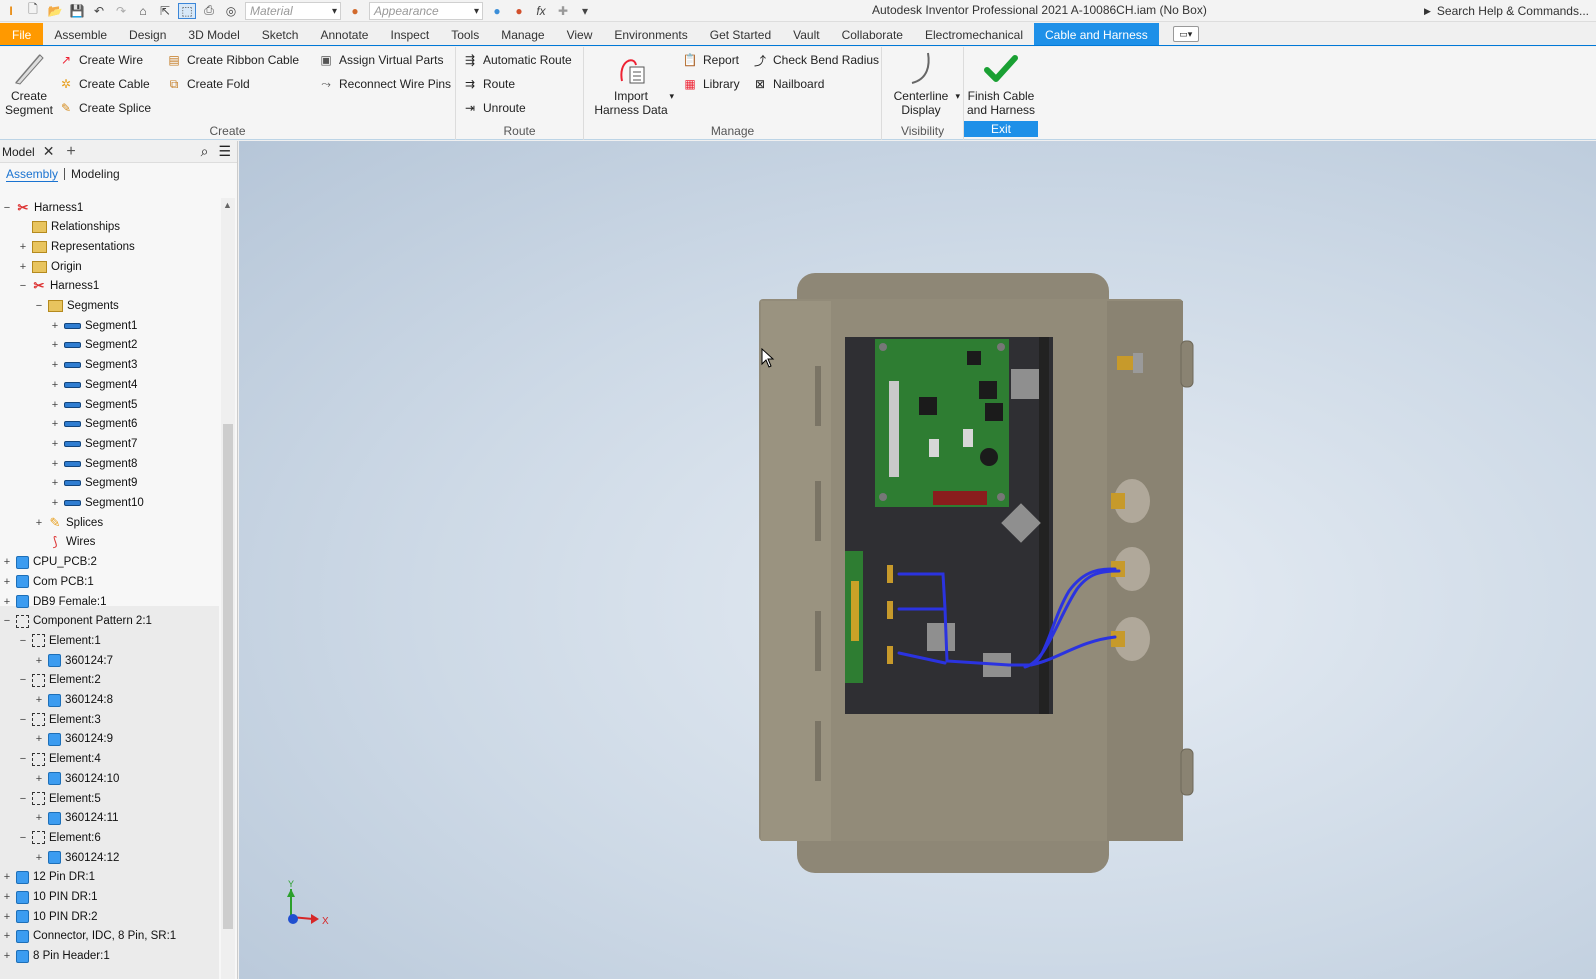  Describe the element at coordinates (974, 34) in the screenshot. I see `tab-electromechanical: Electromechanical` at that location.